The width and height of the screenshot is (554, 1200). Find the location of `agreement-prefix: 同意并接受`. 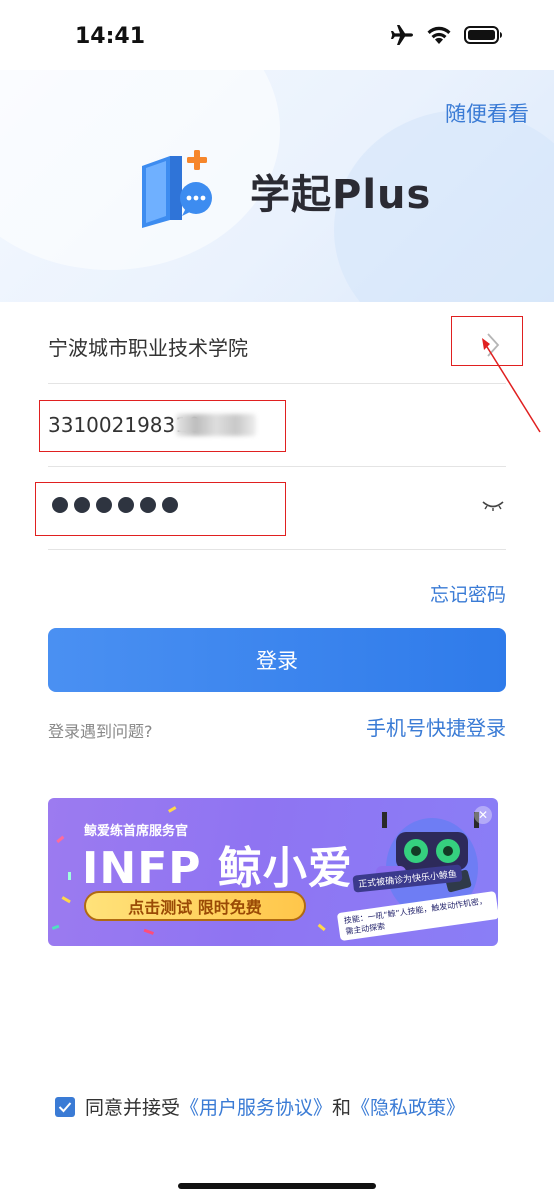

agreement-prefix: 同意并接受 is located at coordinates (133, 1108).